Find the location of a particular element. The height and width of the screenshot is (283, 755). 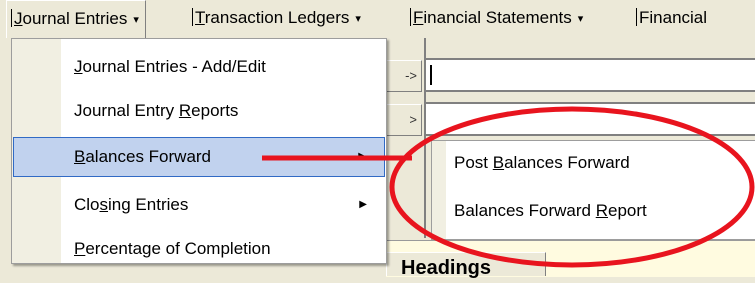

menu-item-balances-forward: Balances Forward ▶ is located at coordinates (199, 157).